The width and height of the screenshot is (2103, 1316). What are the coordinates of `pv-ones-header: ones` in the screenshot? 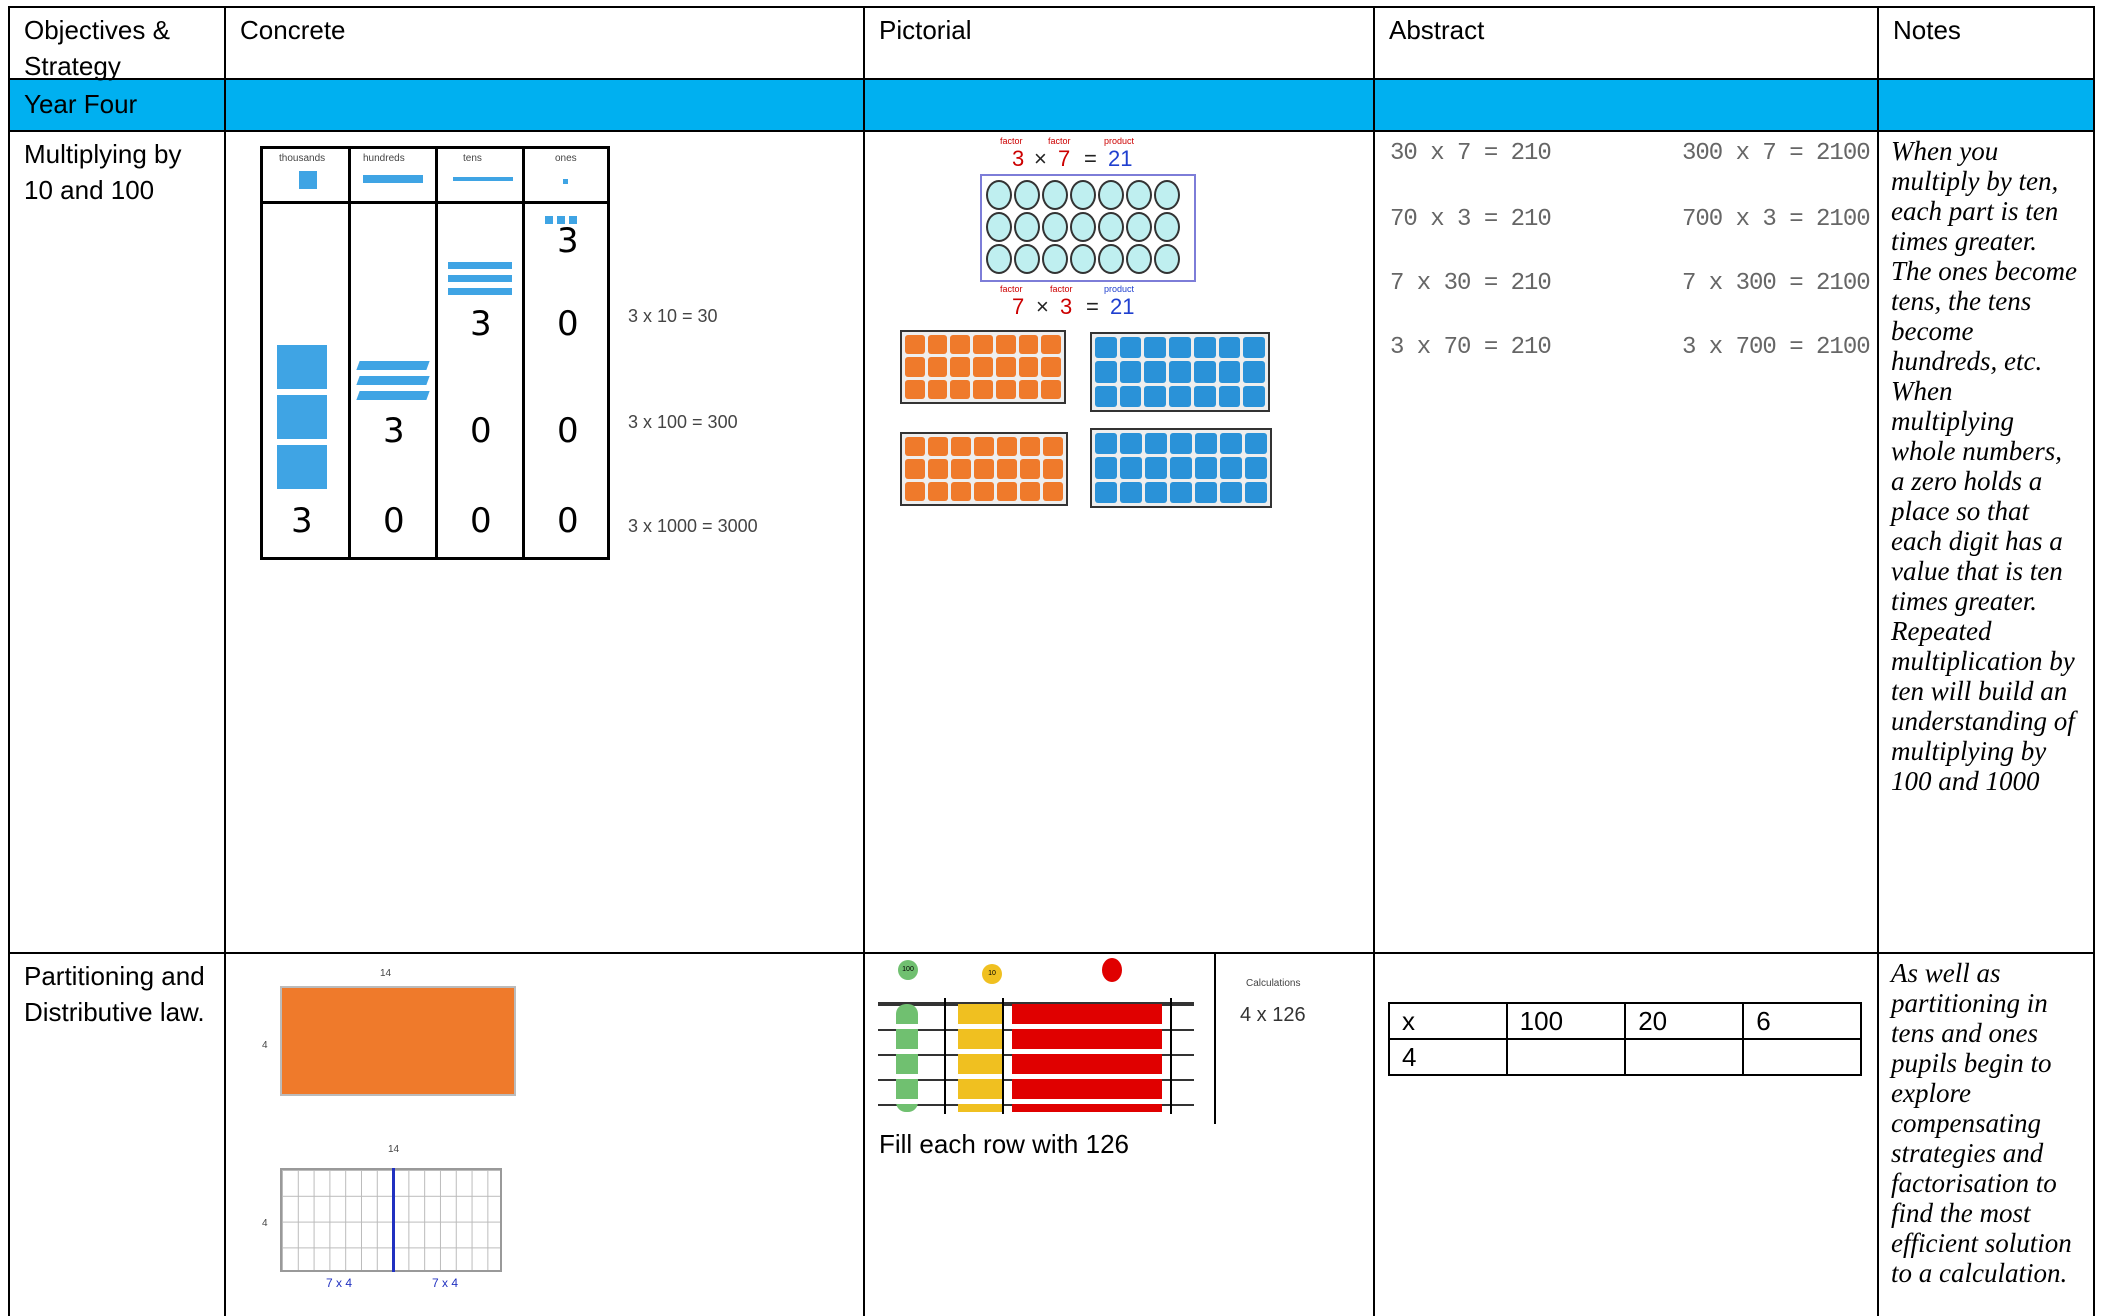 It's located at (566, 158).